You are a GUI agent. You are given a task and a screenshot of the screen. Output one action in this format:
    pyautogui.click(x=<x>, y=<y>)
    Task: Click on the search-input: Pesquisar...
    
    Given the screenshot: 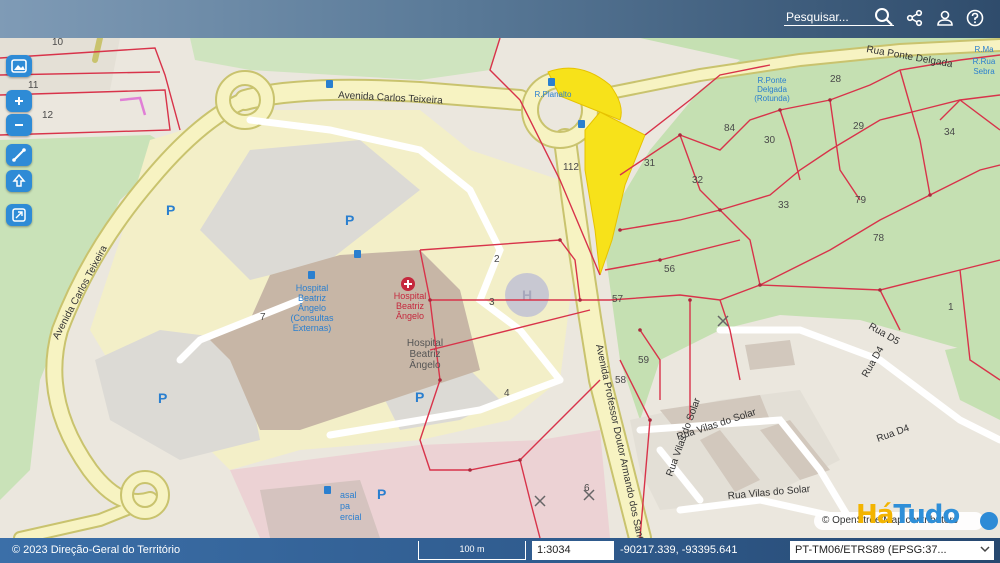 What is the action you would take?
    pyautogui.click(x=817, y=17)
    